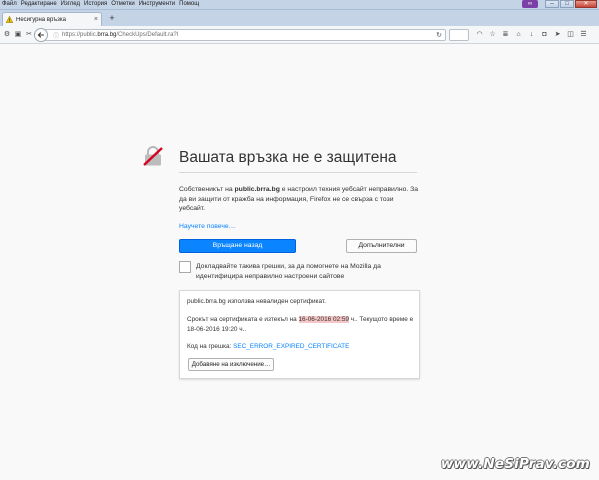 The height and width of the screenshot is (480, 599). I want to click on send-icon: ➤, so click(557, 35).